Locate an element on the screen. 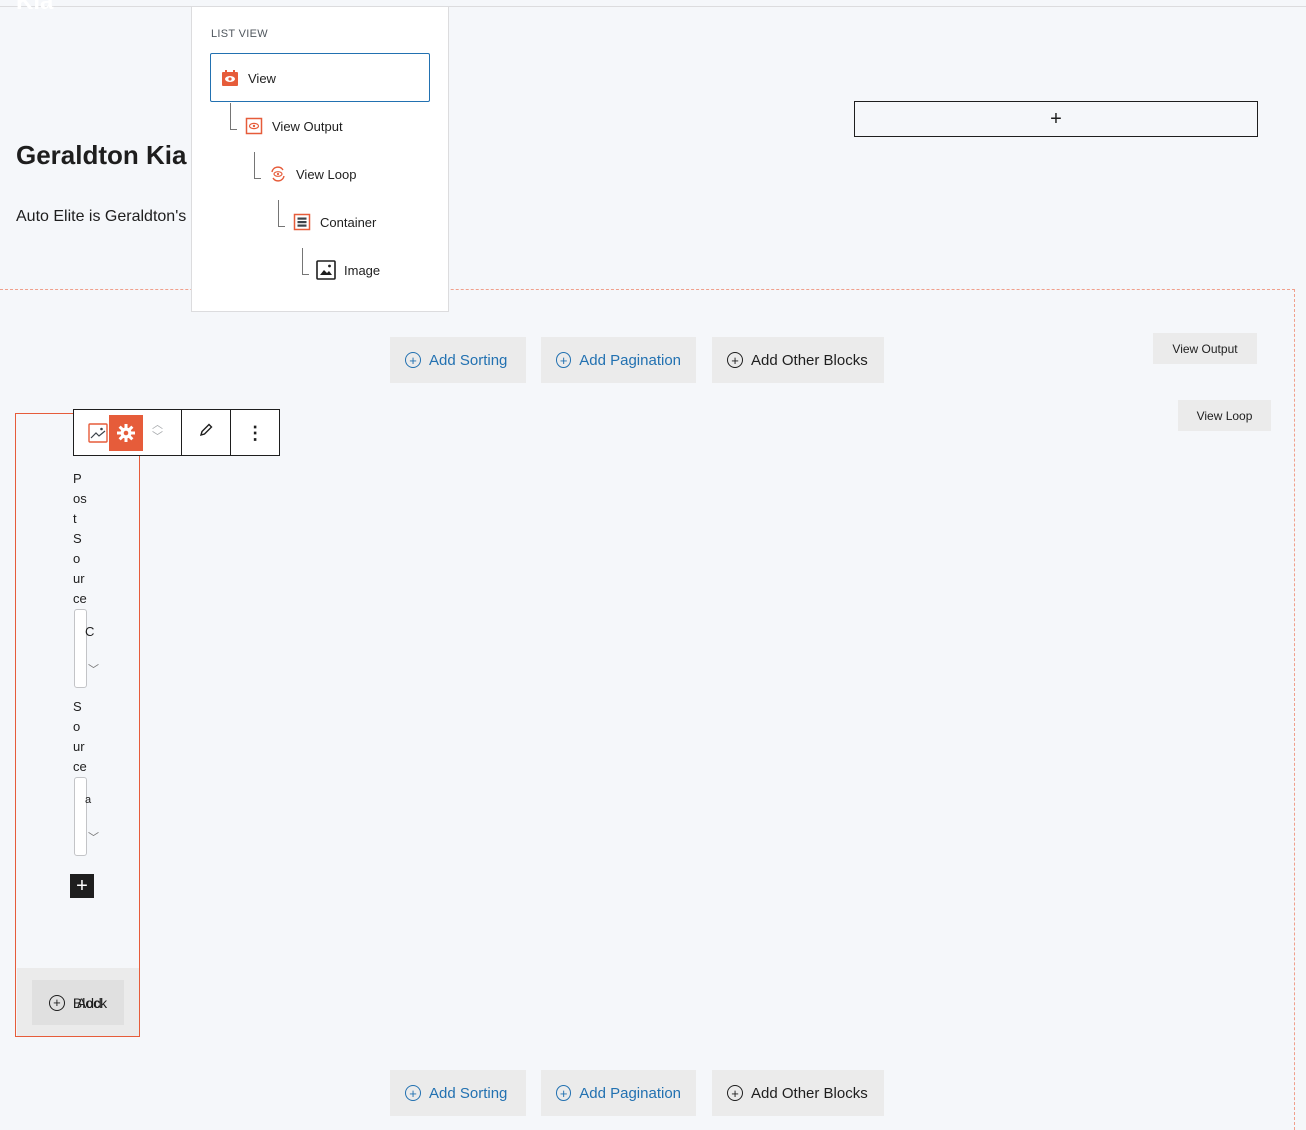 This screenshot has height=1130, width=1306. list-item-label: View Output is located at coordinates (307, 126).